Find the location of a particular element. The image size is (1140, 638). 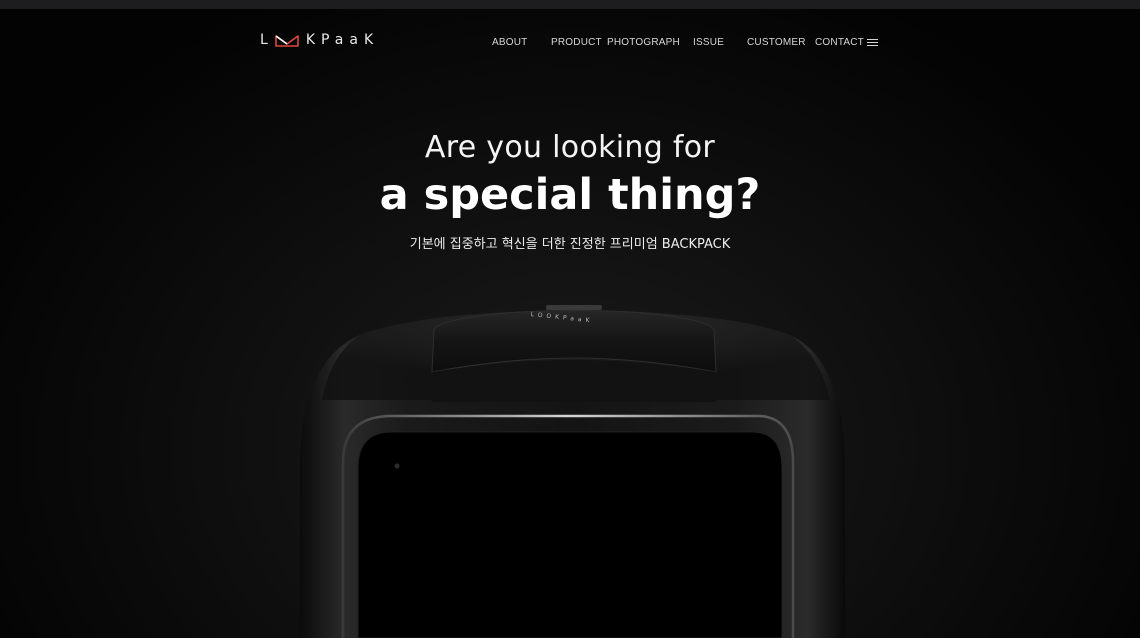

hamburger-icon is located at coordinates (872, 43).